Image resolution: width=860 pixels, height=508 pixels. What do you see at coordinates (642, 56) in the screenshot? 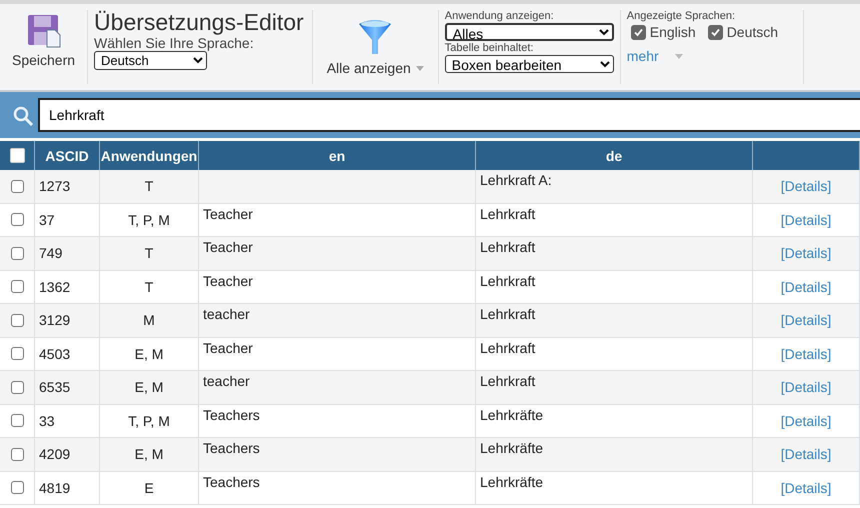
I see `more-link: mehr` at bounding box center [642, 56].